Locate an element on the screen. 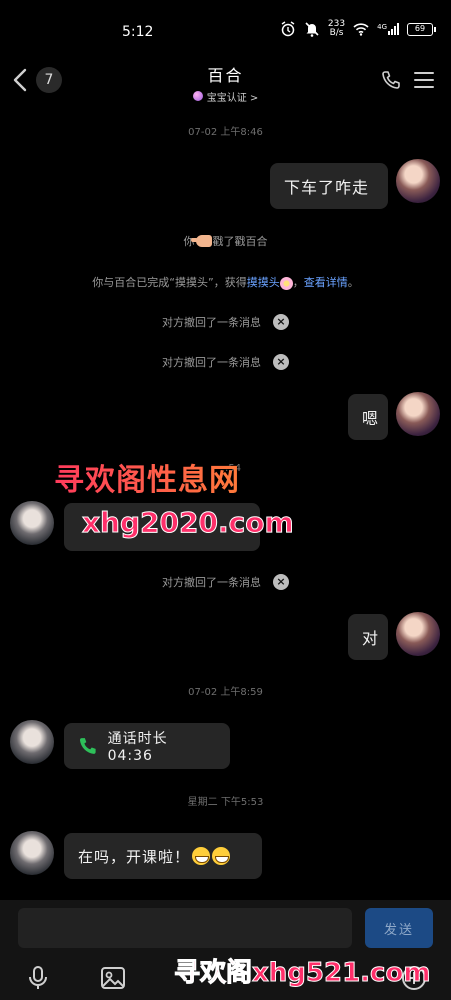 This screenshot has height=1000, width=451. chat-subtitle-text: 宝宝认证 > is located at coordinates (232, 98).